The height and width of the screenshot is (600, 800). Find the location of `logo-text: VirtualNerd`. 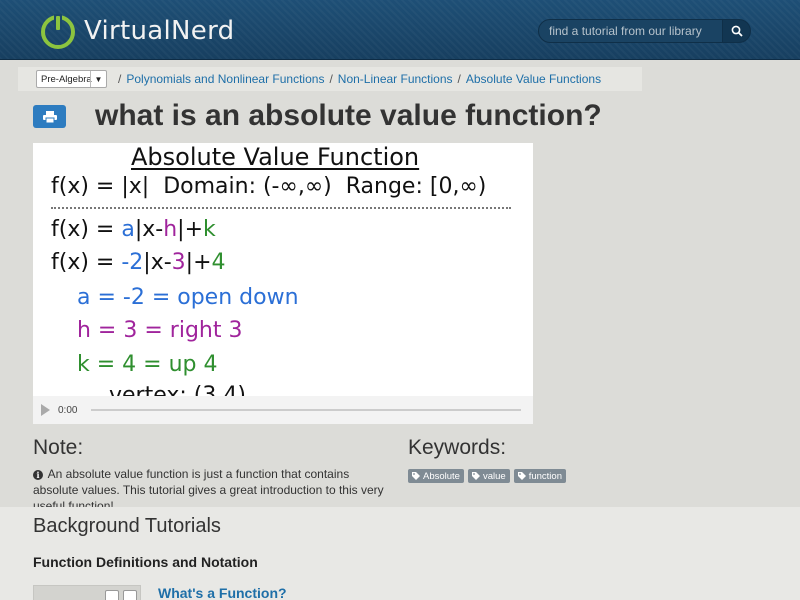

logo-text: VirtualNerd is located at coordinates (159, 31).